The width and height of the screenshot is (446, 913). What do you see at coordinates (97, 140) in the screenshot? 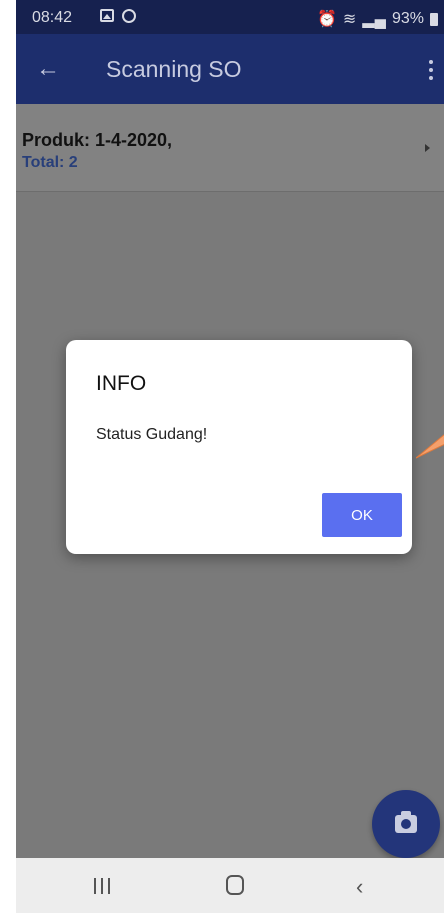
I see `list-item-title: Produk: 1-4-2020,` at bounding box center [97, 140].